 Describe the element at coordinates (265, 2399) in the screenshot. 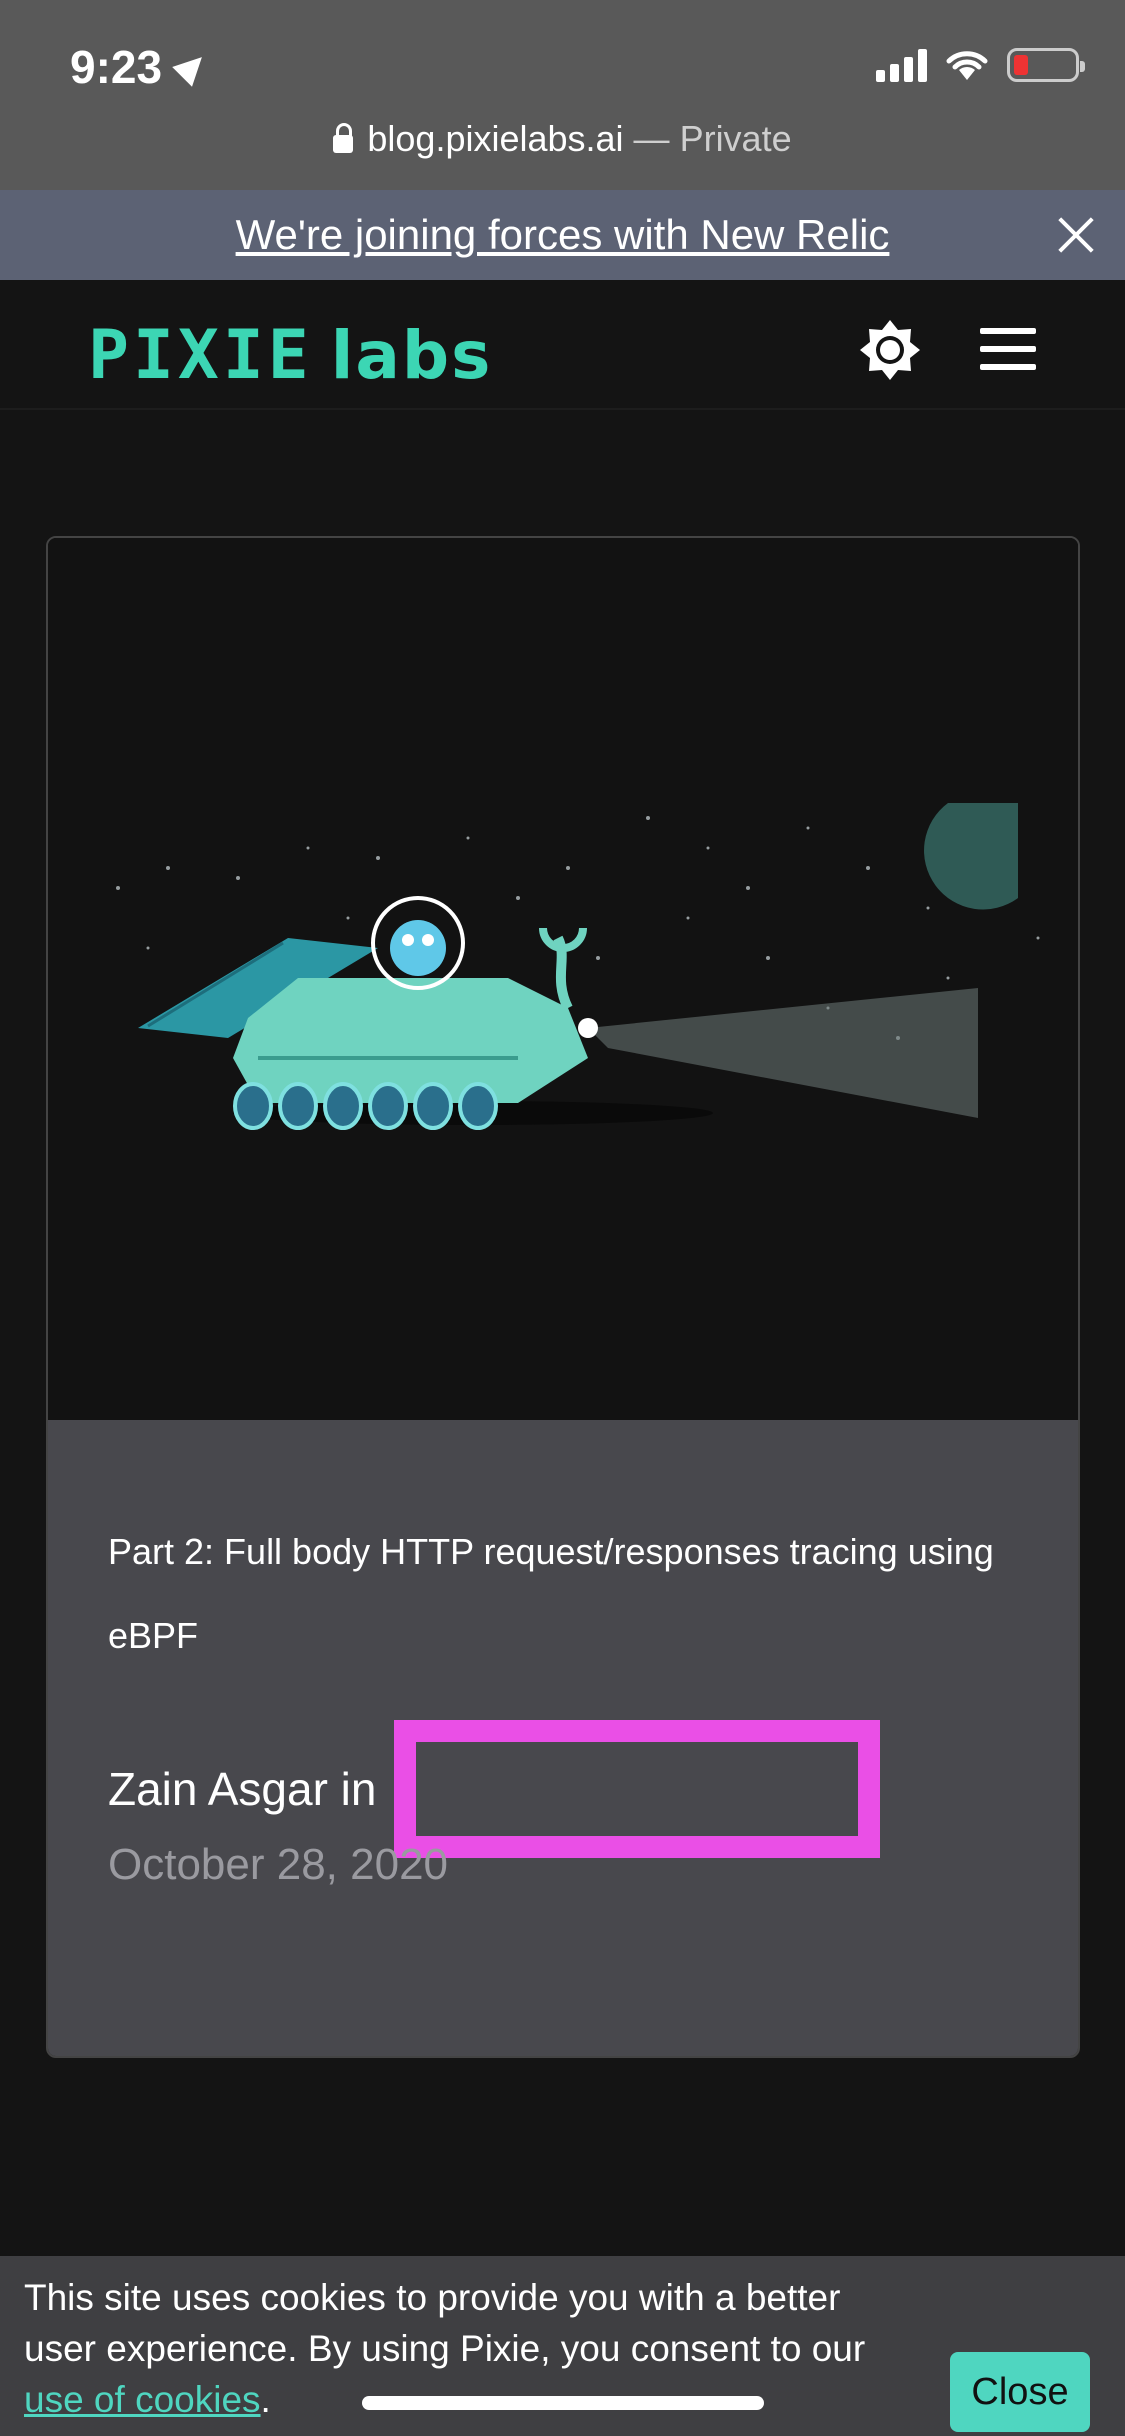

I see `cookie-text-after: .` at that location.